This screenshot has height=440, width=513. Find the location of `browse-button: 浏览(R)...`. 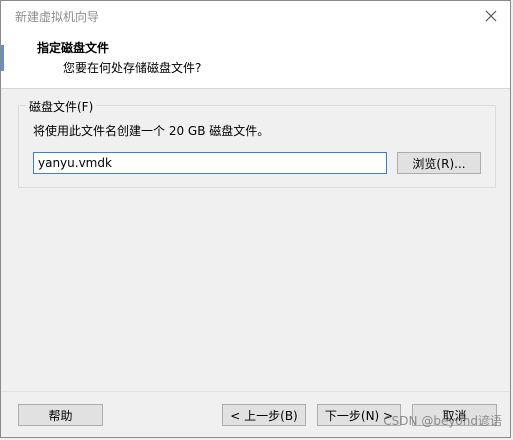

browse-button: 浏览(R)... is located at coordinates (439, 163).